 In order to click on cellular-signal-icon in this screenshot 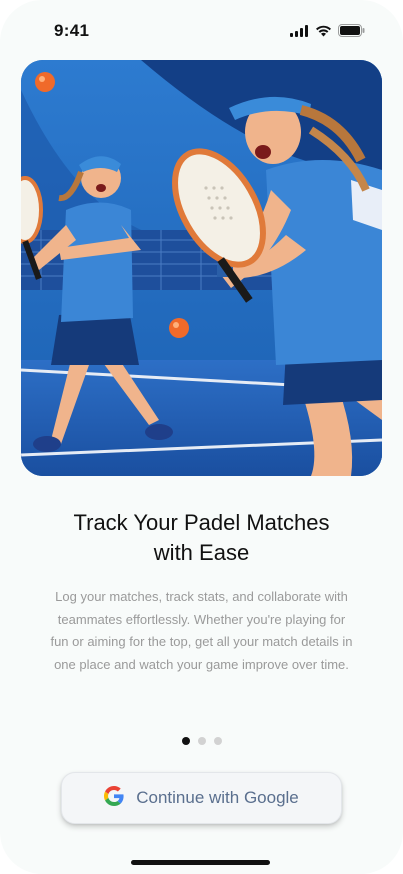, I will do `click(299, 33)`.